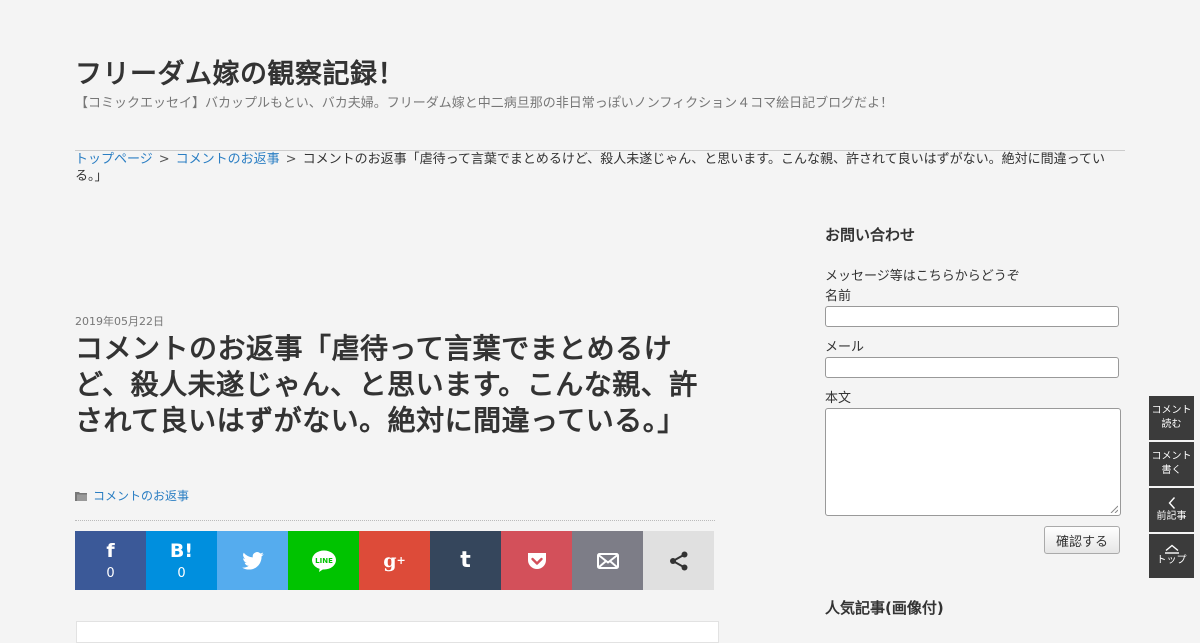 The image size is (1200, 643). What do you see at coordinates (1171, 510) in the screenshot?
I see `prev-article-button: 前記事` at bounding box center [1171, 510].